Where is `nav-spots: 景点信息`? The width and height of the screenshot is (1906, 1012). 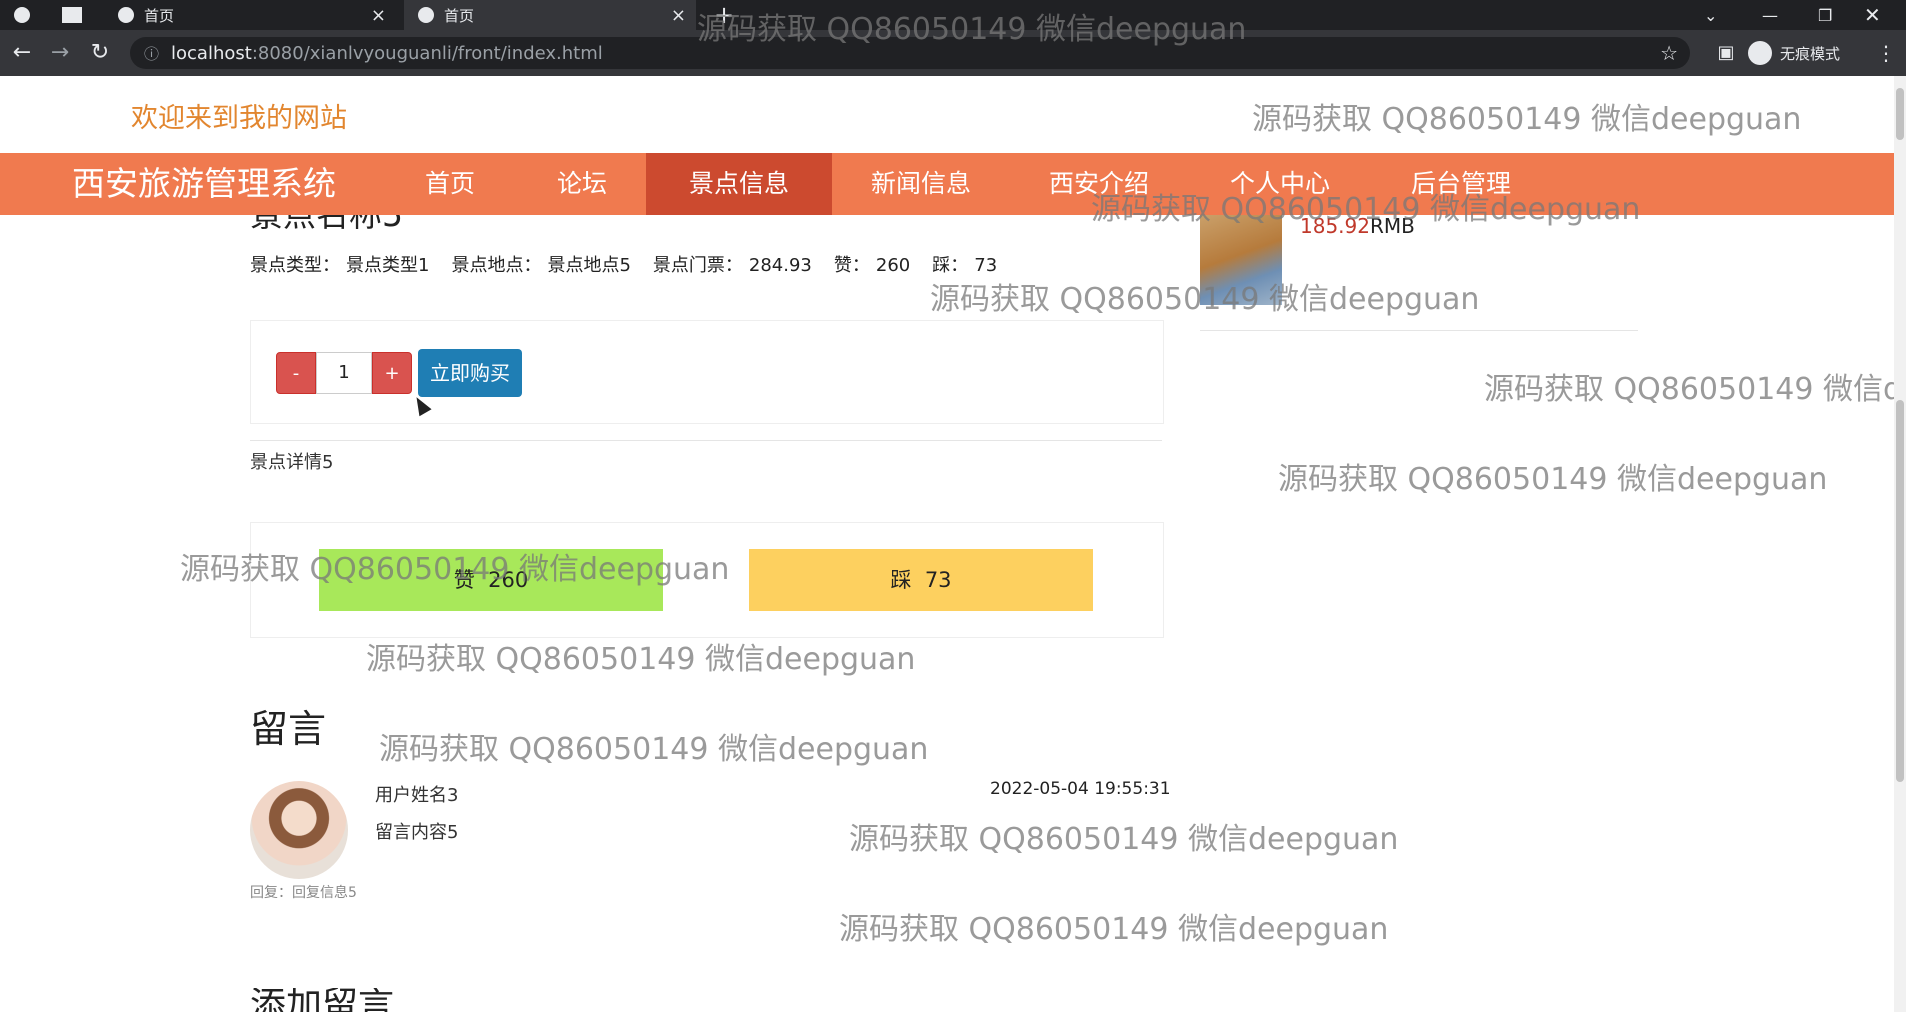
nav-spots: 景点信息 is located at coordinates (739, 184).